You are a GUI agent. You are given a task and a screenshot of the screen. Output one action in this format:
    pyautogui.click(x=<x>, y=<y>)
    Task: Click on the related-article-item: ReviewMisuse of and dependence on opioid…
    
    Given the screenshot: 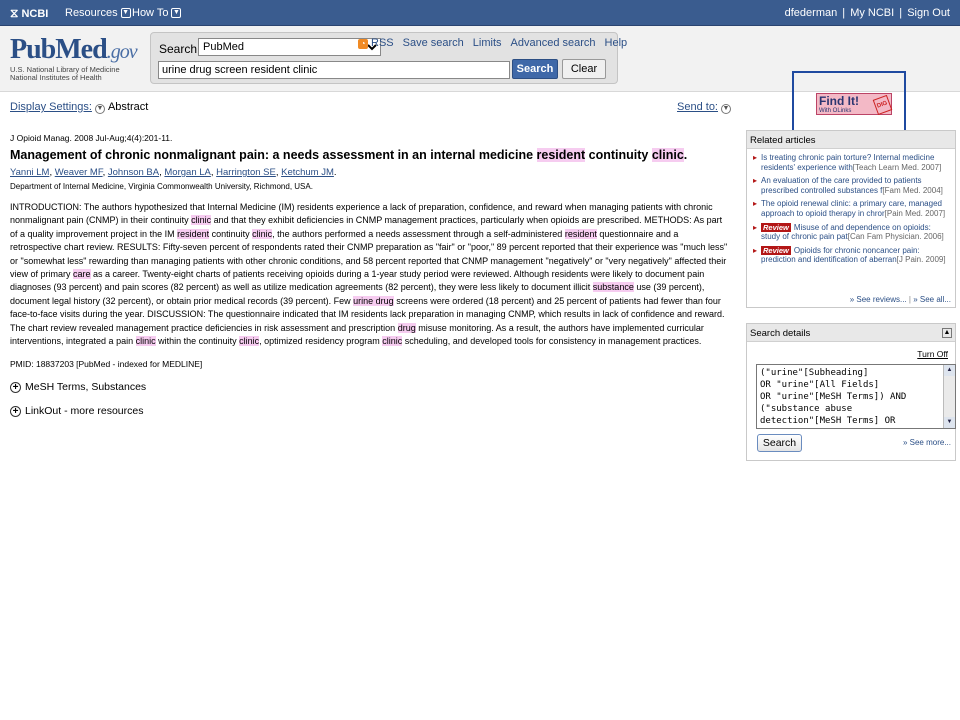 What is the action you would take?
    pyautogui.click(x=851, y=232)
    